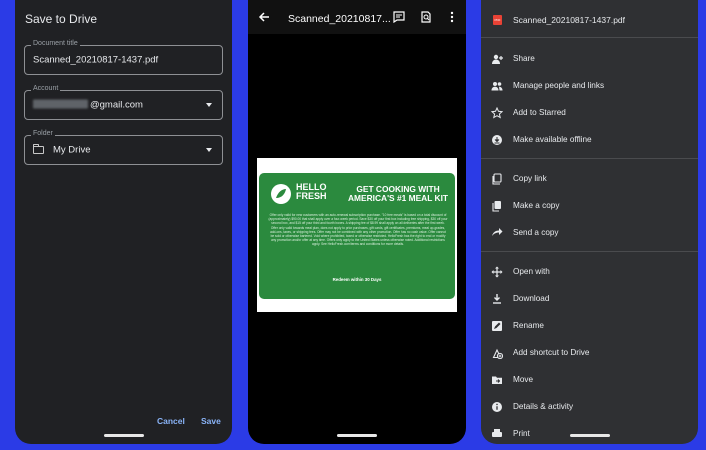 This screenshot has height=450, width=706. I want to click on folder-icon, so click(38, 149).